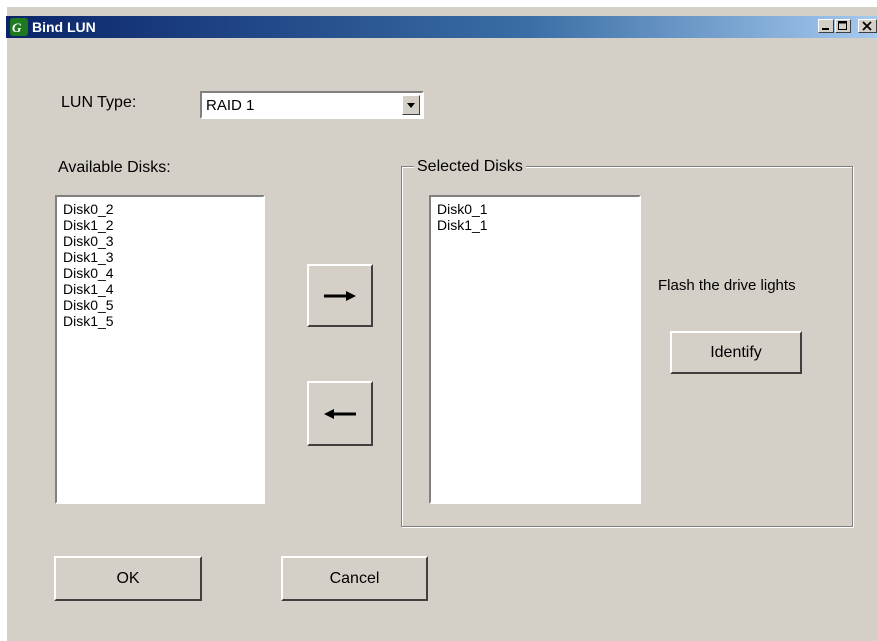 The image size is (877, 641). I want to click on maximize-icon, so click(842, 25).